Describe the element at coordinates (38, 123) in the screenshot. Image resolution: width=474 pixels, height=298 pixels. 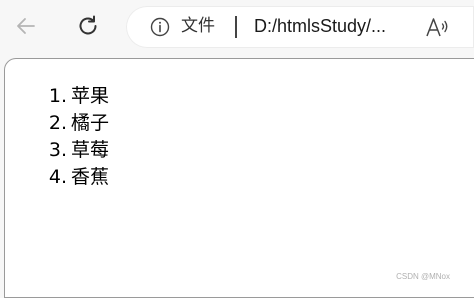
I see `list-item-number: 2.` at that location.